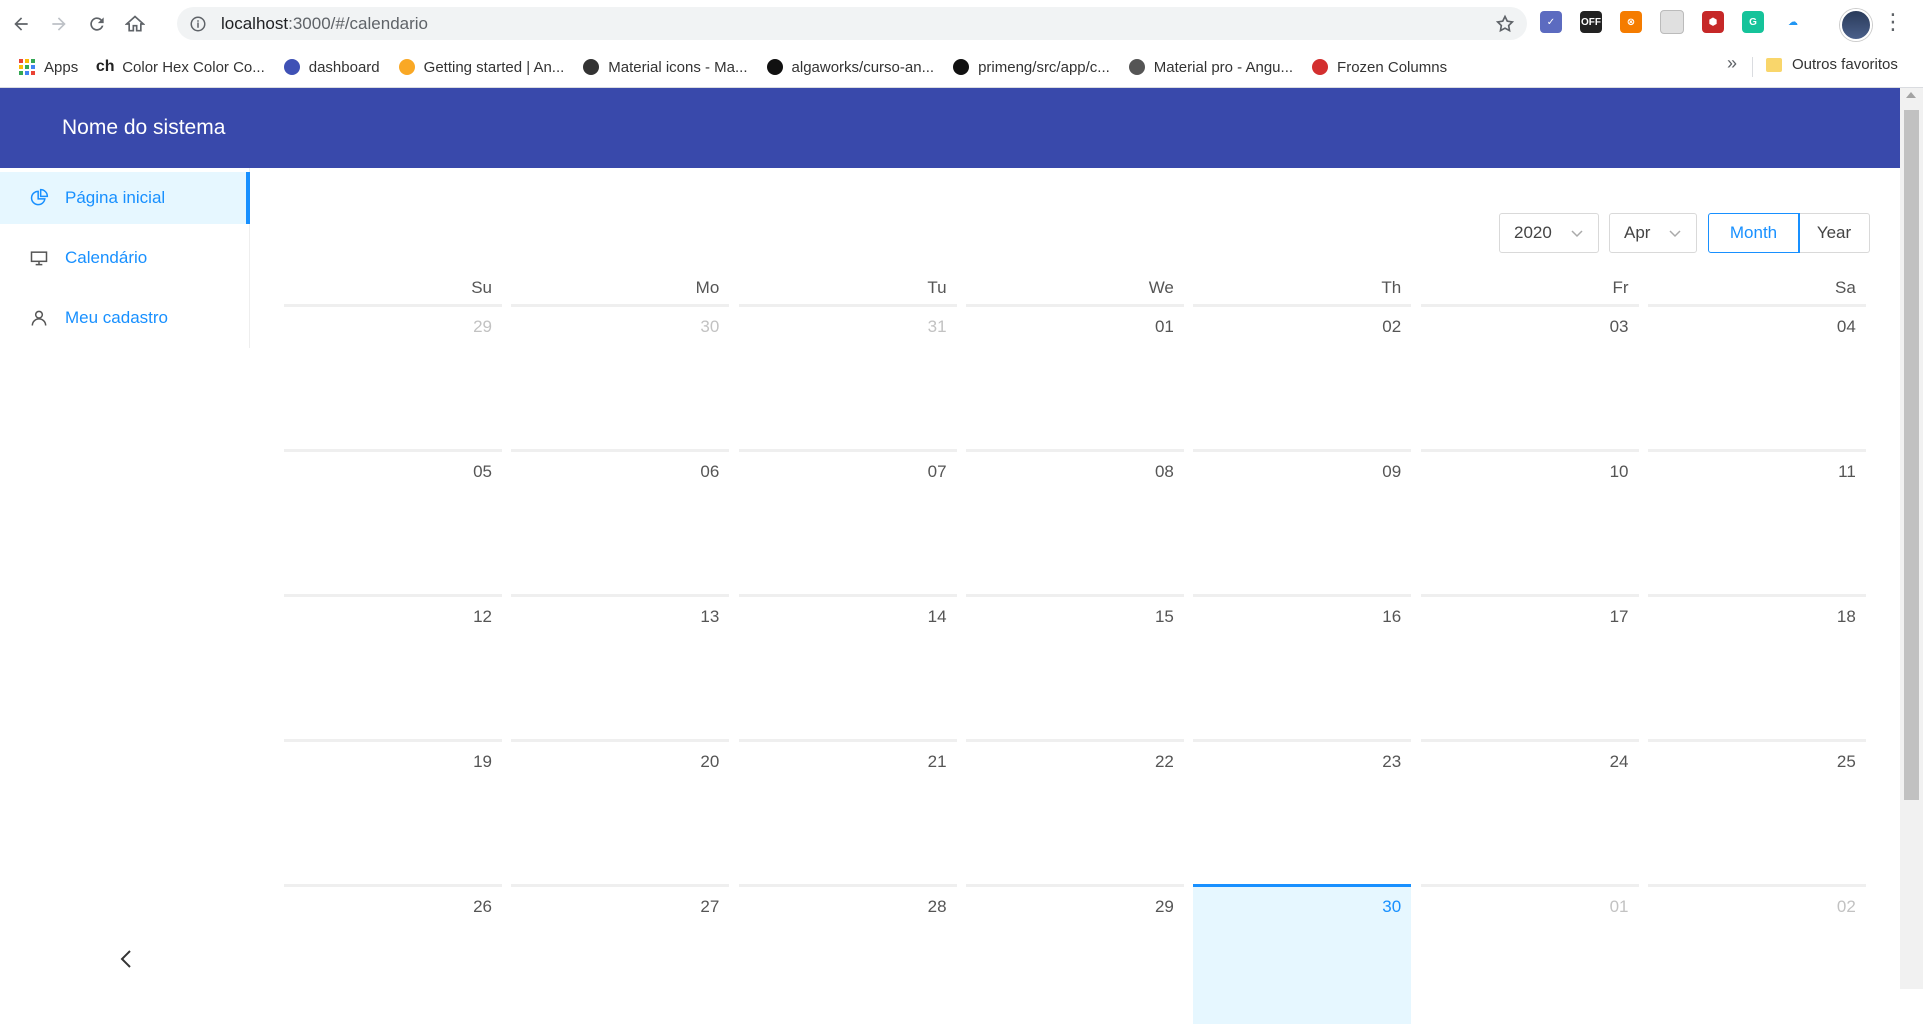 Image resolution: width=1923 pixels, height=1024 pixels. I want to click on cloud-extension-icon: ☁, so click(1793, 22).